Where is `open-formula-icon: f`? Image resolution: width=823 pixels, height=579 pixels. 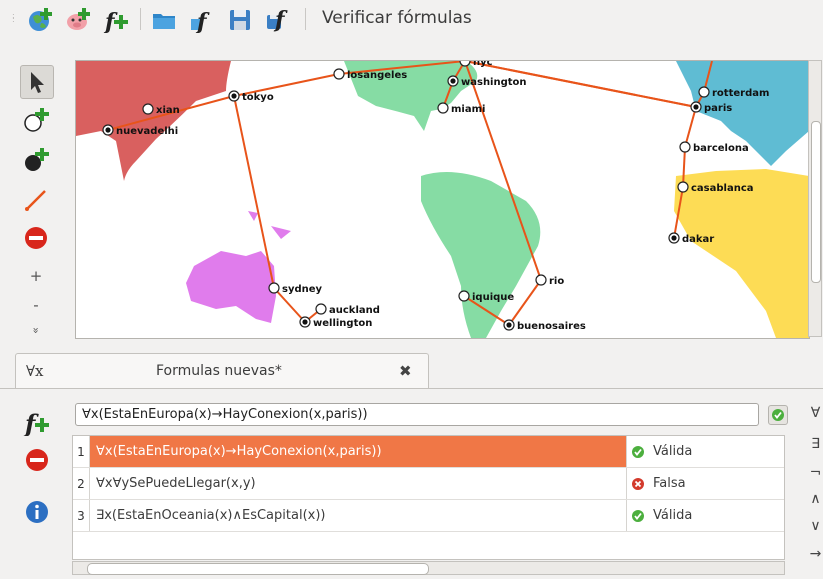
open-formula-icon: f is located at coordinates (202, 20).